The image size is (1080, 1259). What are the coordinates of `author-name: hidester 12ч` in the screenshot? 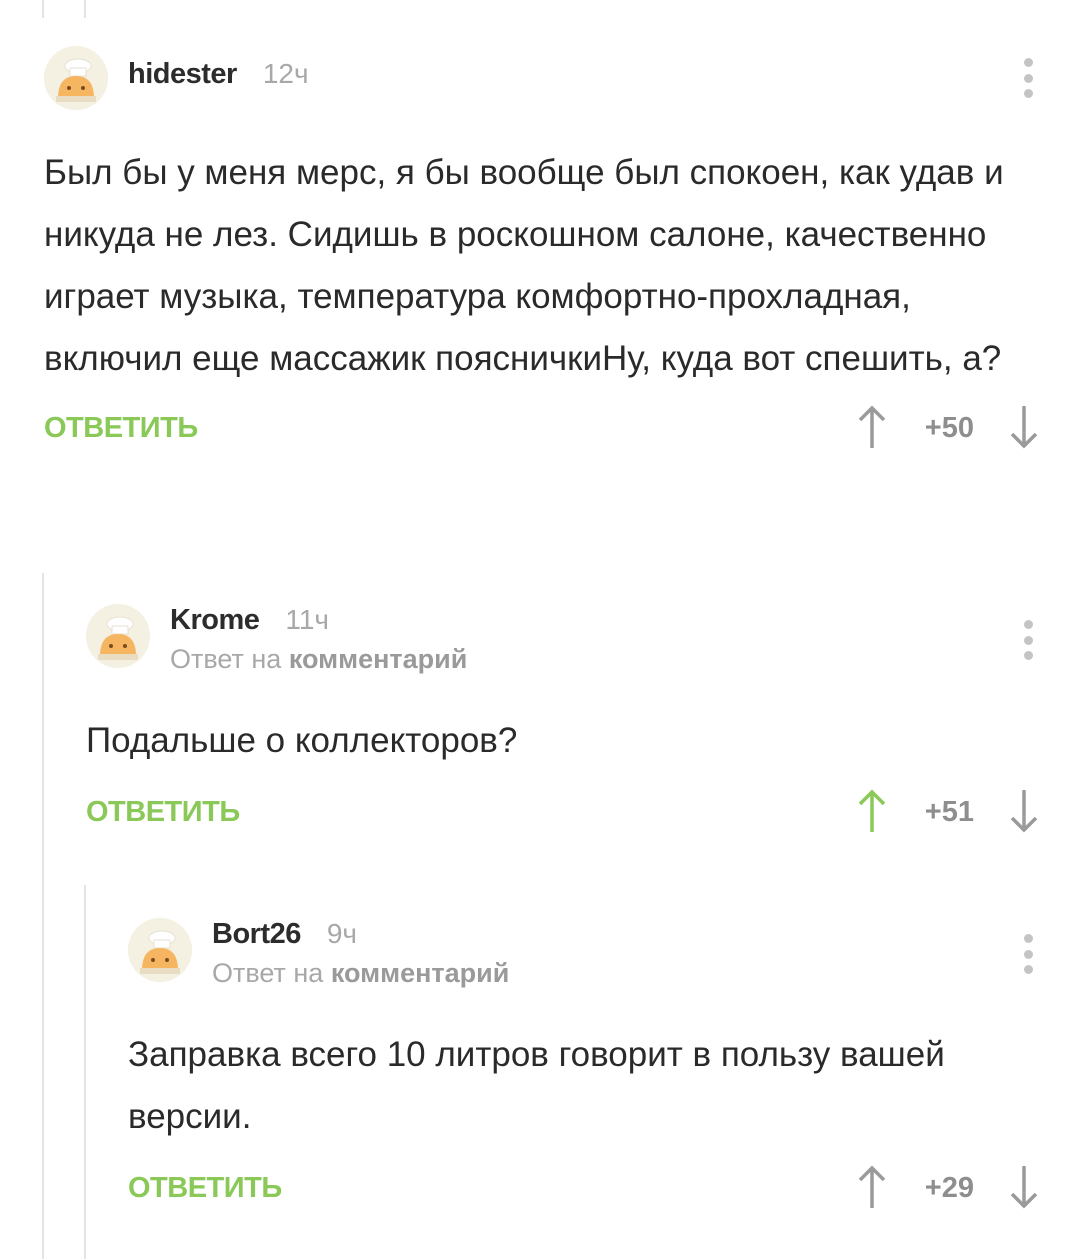 It's located at (218, 74).